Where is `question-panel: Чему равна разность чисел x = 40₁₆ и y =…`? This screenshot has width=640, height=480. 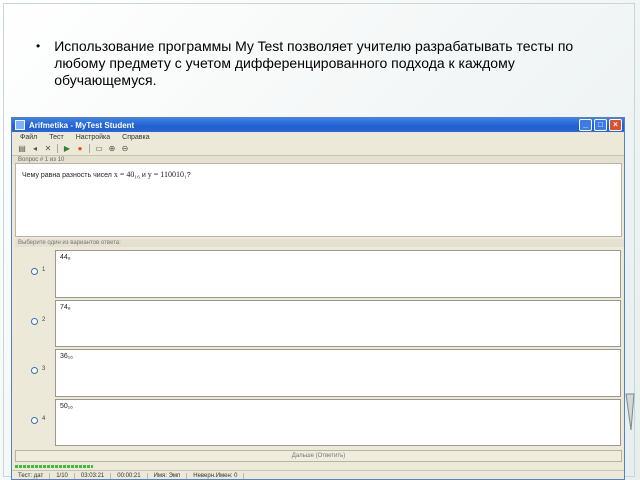 question-panel: Чему равна разность чисел x = 40₁₆ и y =… is located at coordinates (318, 200).